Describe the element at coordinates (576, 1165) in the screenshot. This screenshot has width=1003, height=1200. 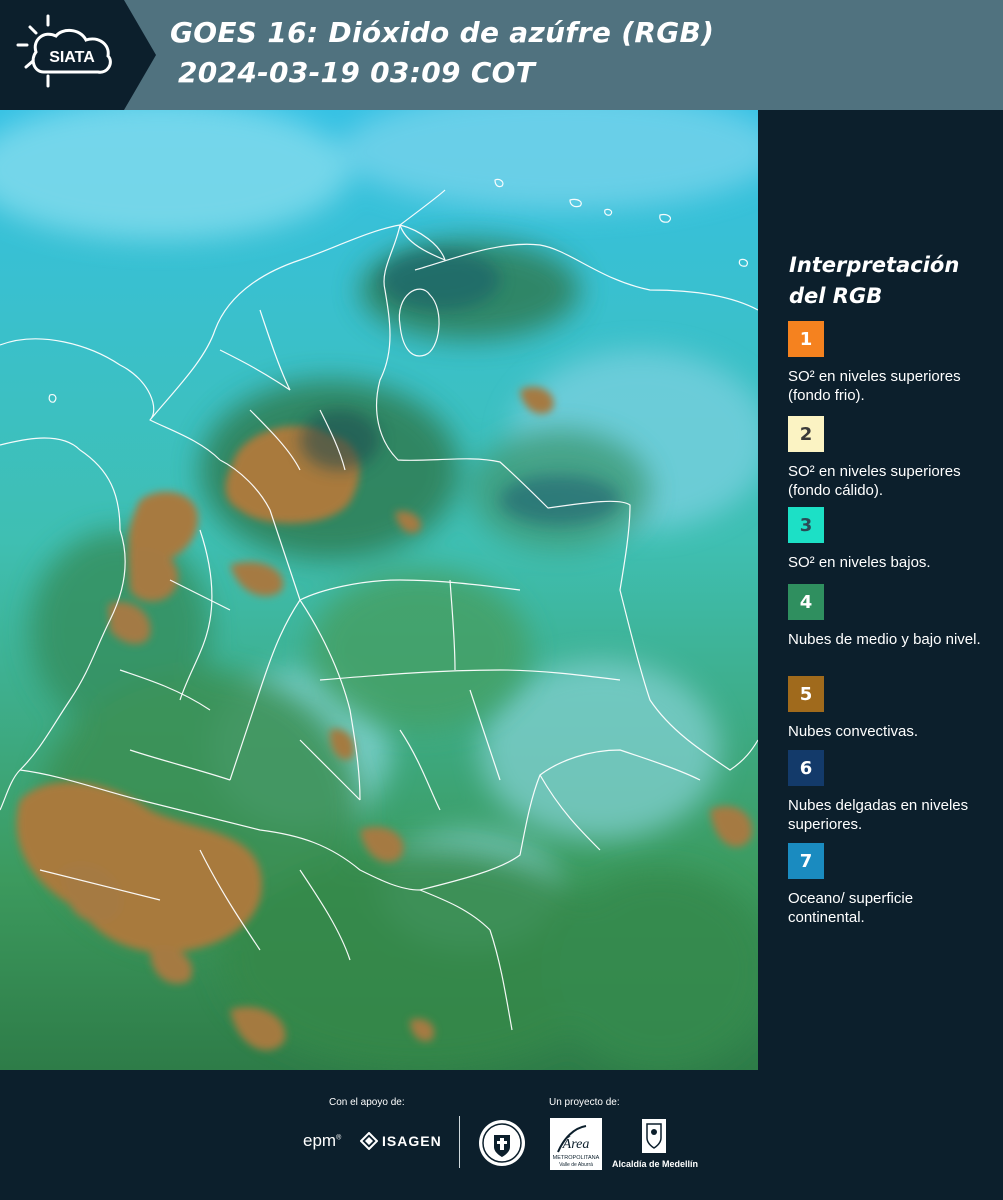
I see `area-logo-sub2: Valle de Aburrá` at that location.